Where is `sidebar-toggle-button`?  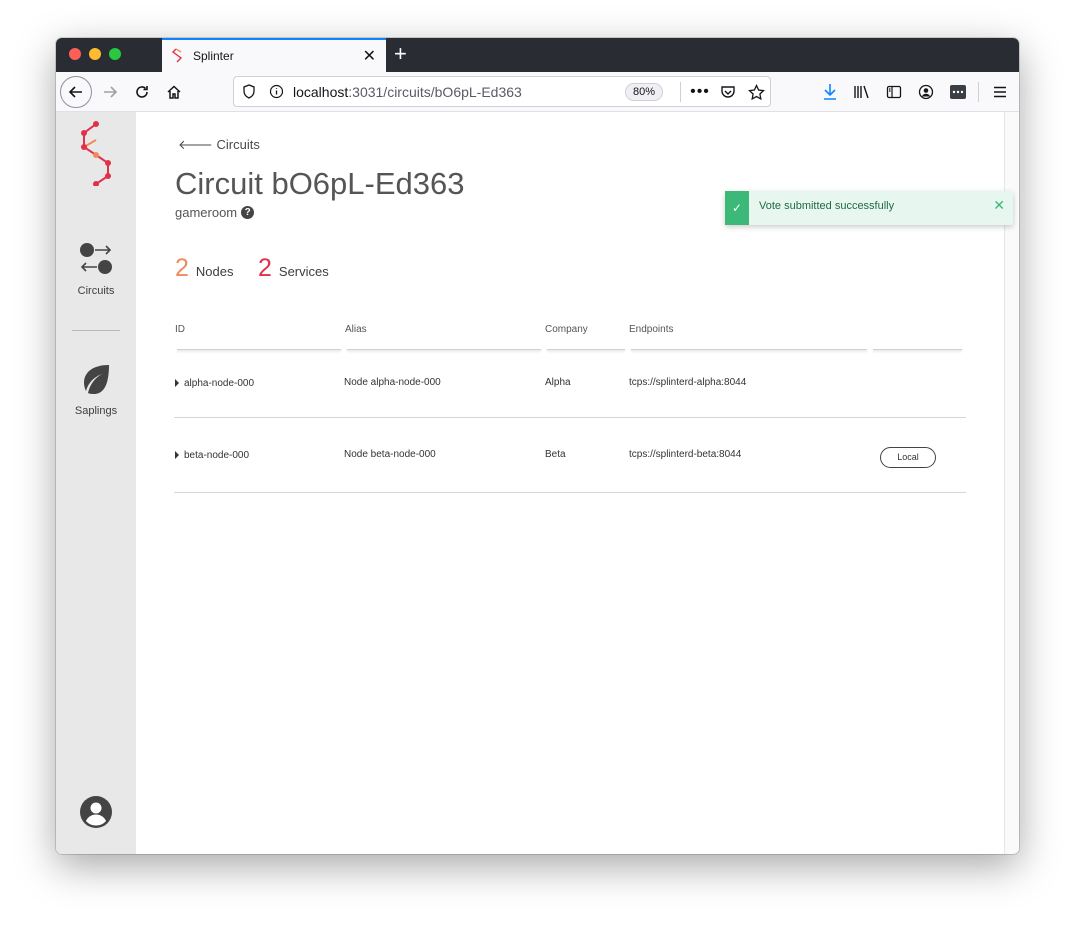 sidebar-toggle-button is located at coordinates (894, 92).